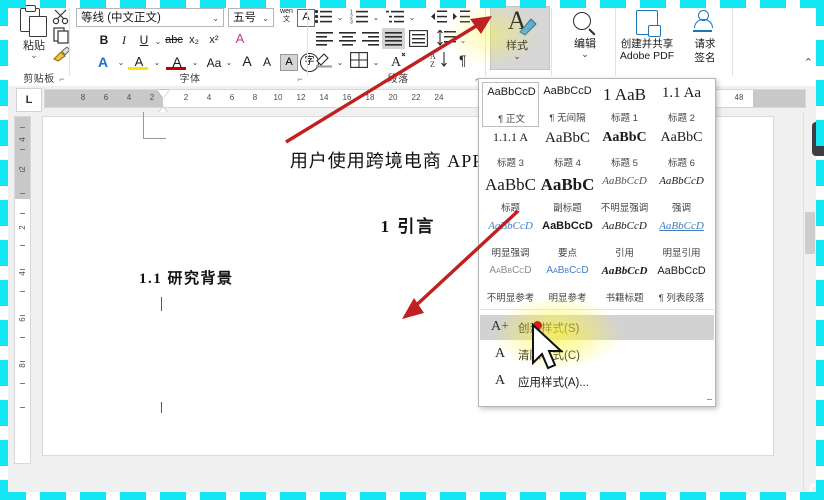 Image resolution: width=824 pixels, height=500 pixels. What do you see at coordinates (624, 149) in the screenshot?
I see `style-gallery-item: AaBbC 标题 5` at bounding box center [624, 149].